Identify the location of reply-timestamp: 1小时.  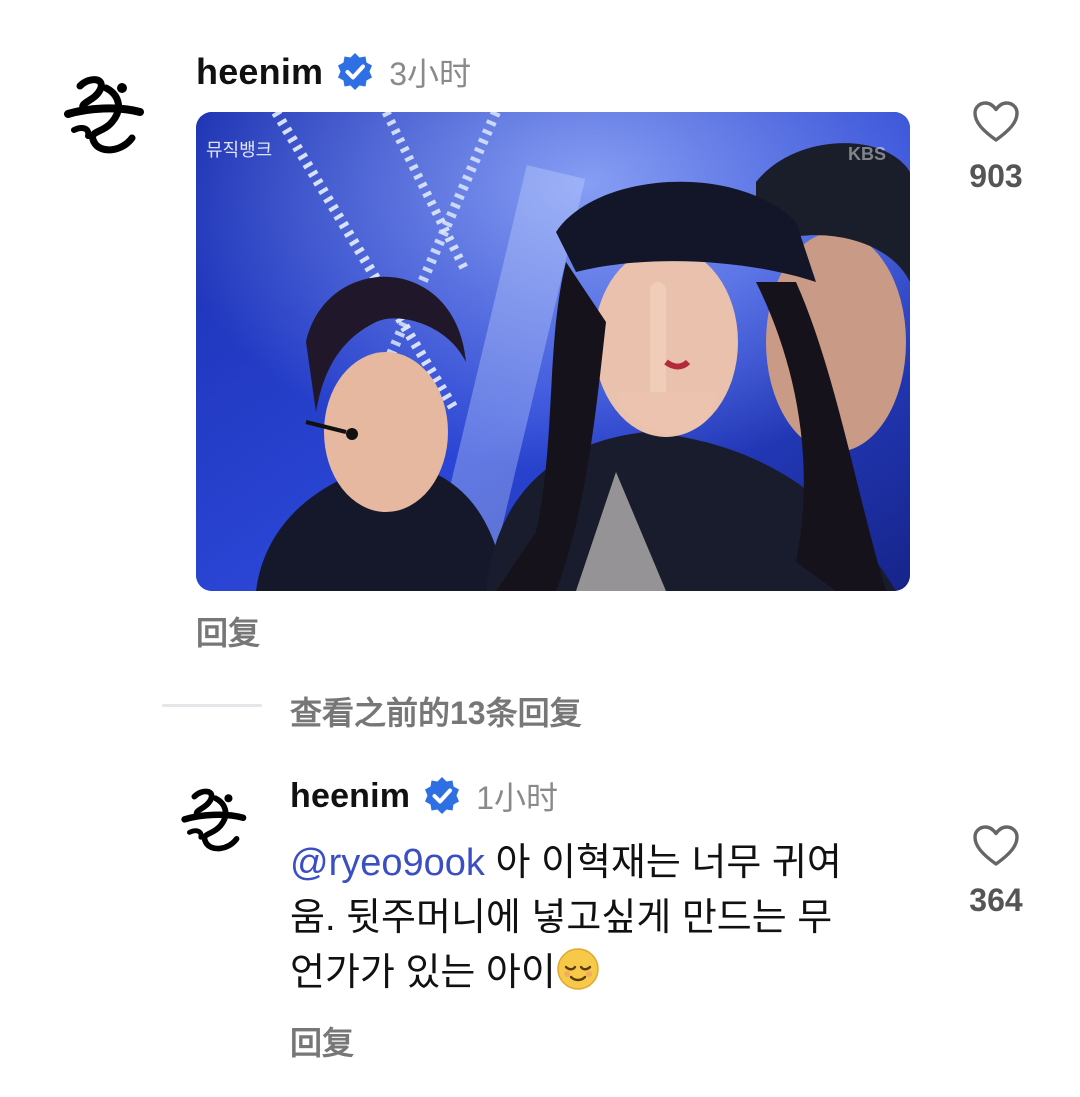
(517, 798).